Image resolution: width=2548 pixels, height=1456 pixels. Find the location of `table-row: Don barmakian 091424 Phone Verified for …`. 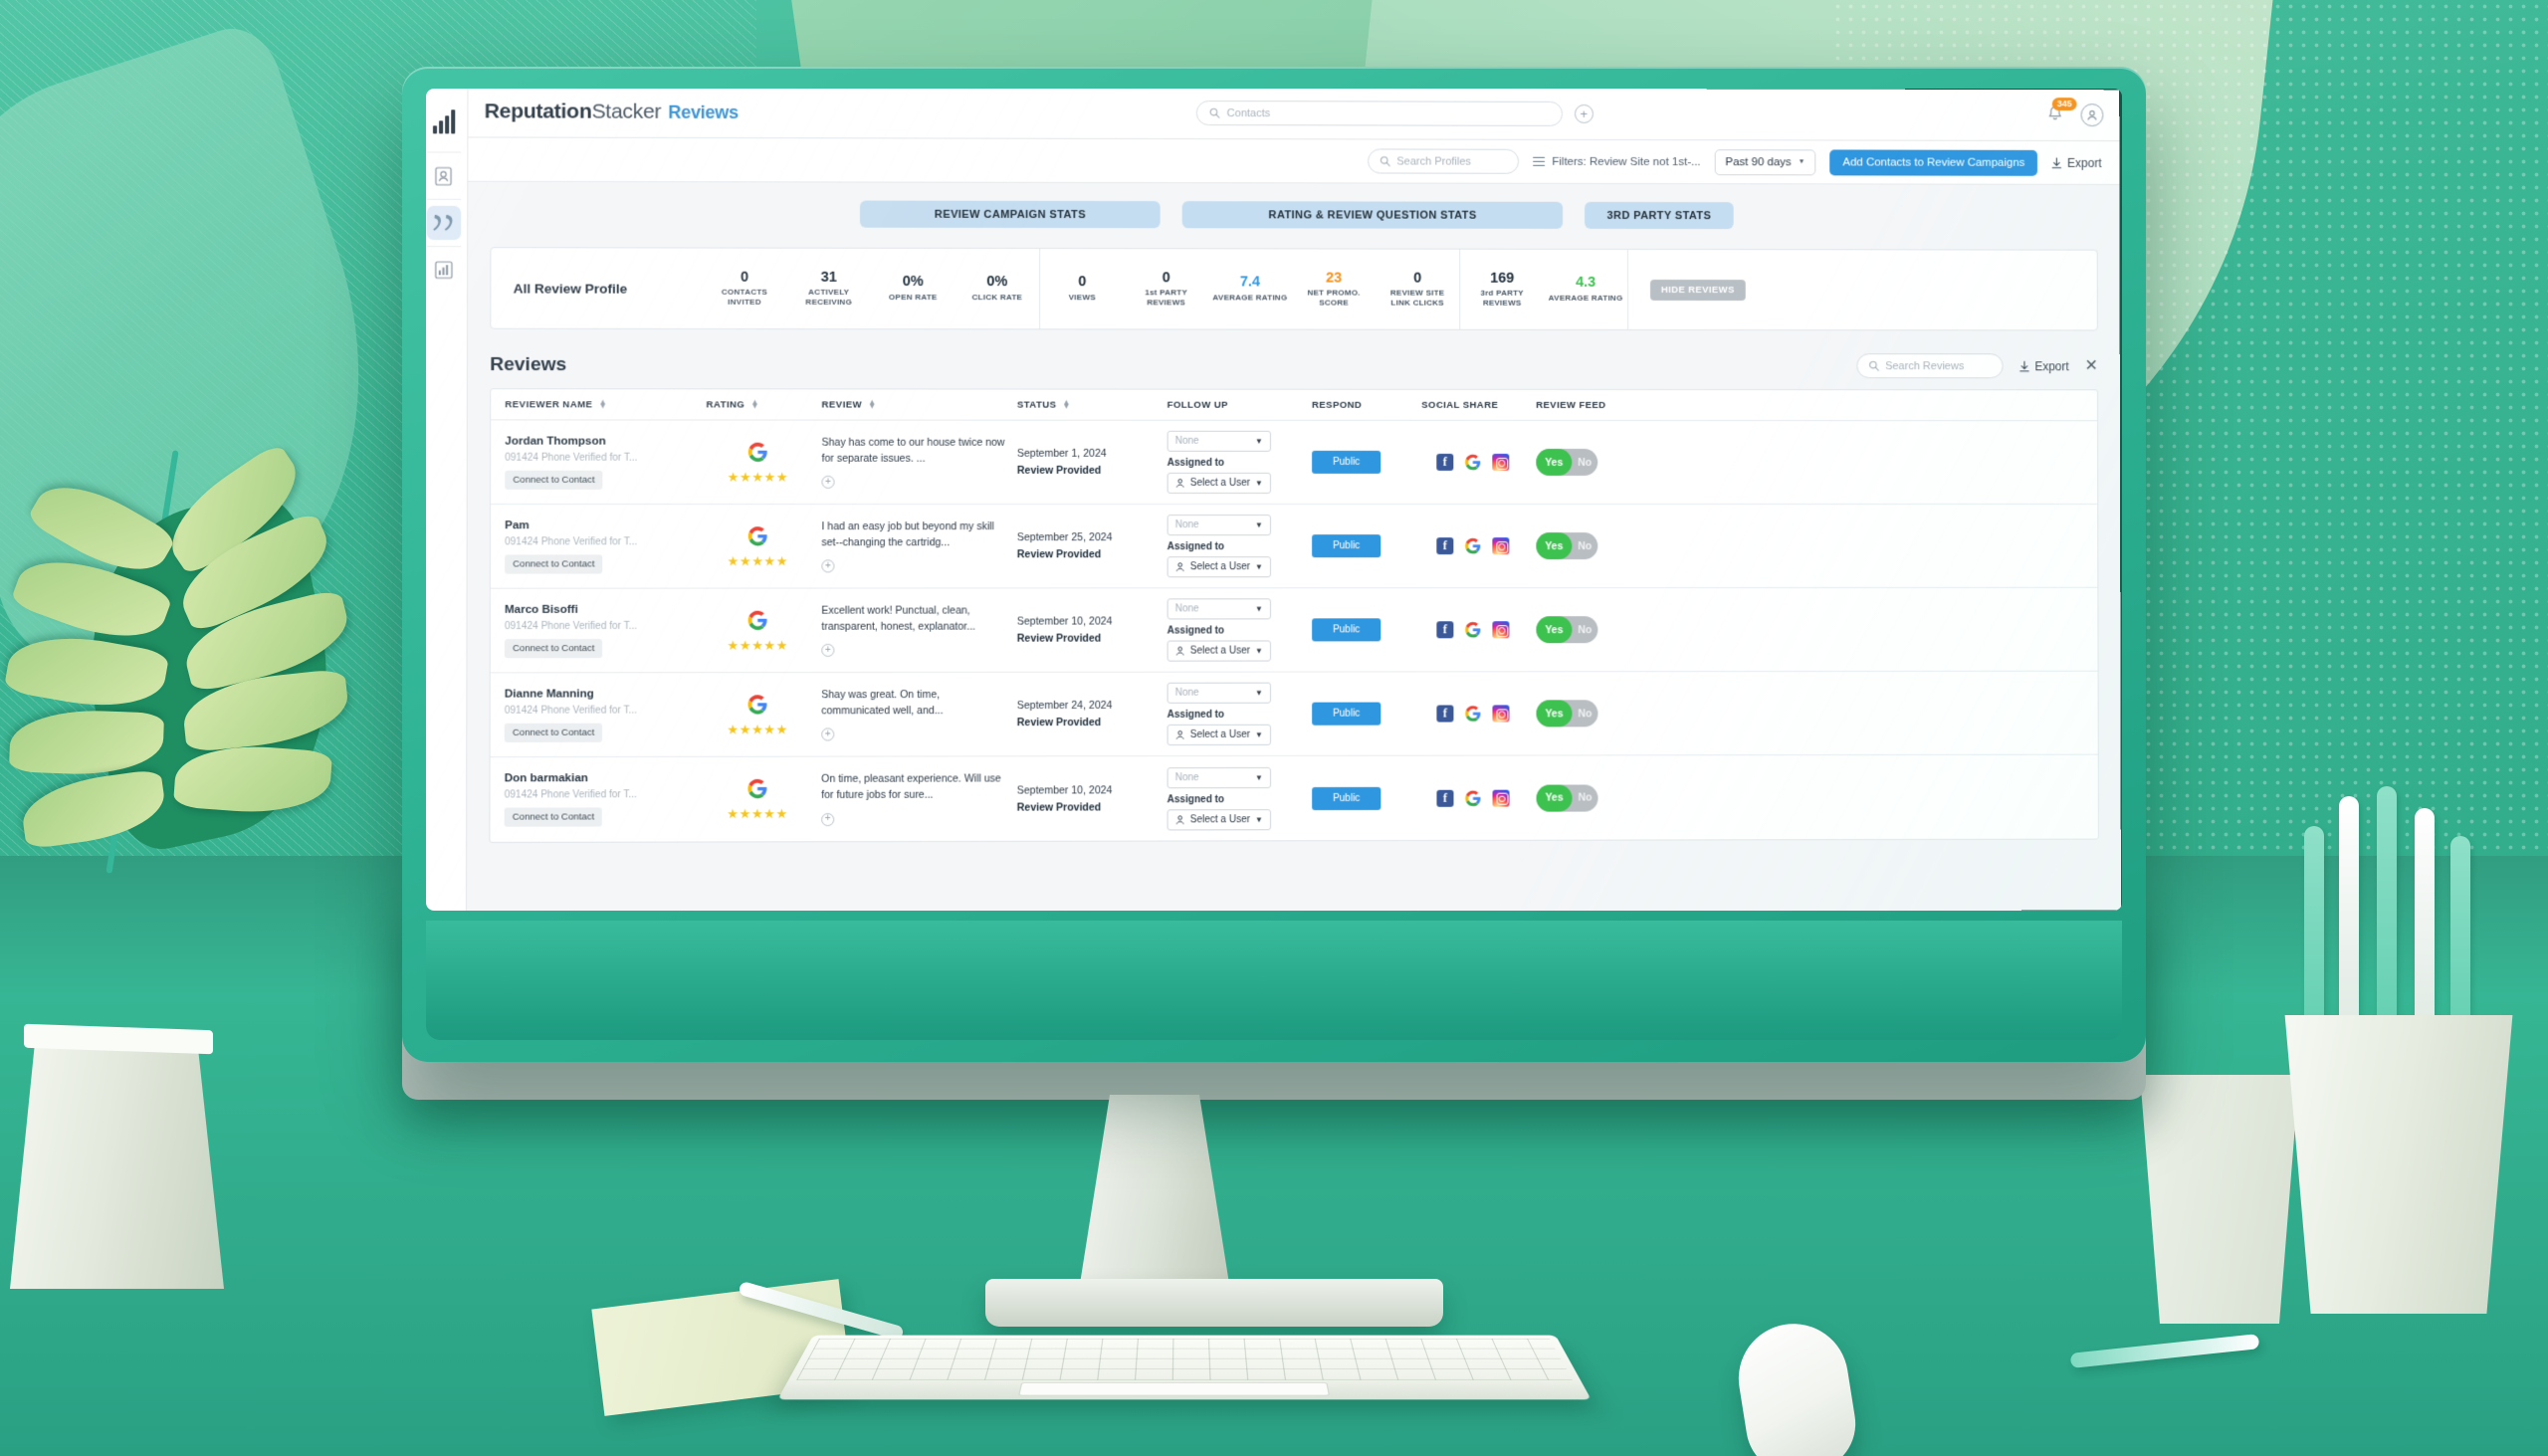

table-row: Don barmakian 091424 Phone Verified for … is located at coordinates (1293, 798).